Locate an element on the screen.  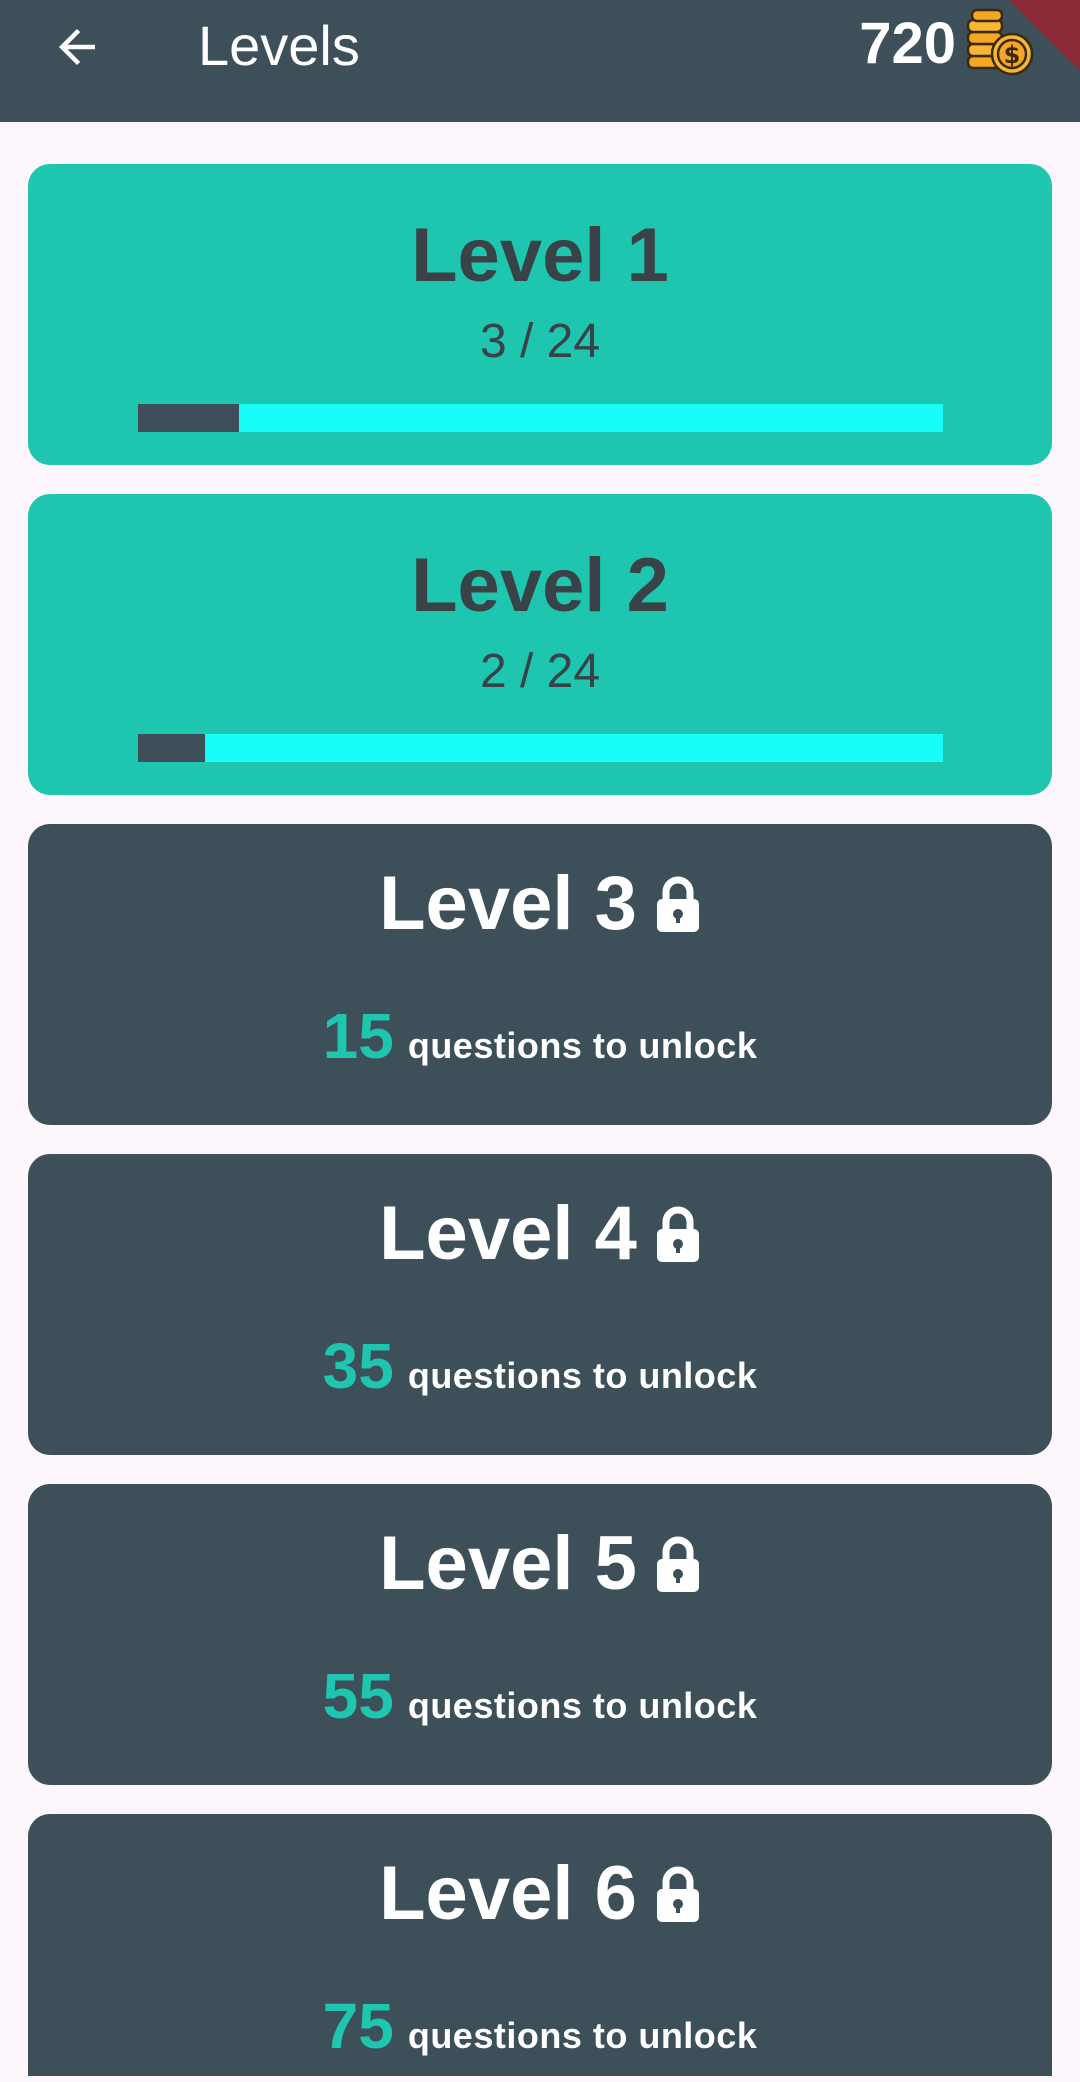
level-card-2: Level 2 2 / 24 is located at coordinates (540, 644).